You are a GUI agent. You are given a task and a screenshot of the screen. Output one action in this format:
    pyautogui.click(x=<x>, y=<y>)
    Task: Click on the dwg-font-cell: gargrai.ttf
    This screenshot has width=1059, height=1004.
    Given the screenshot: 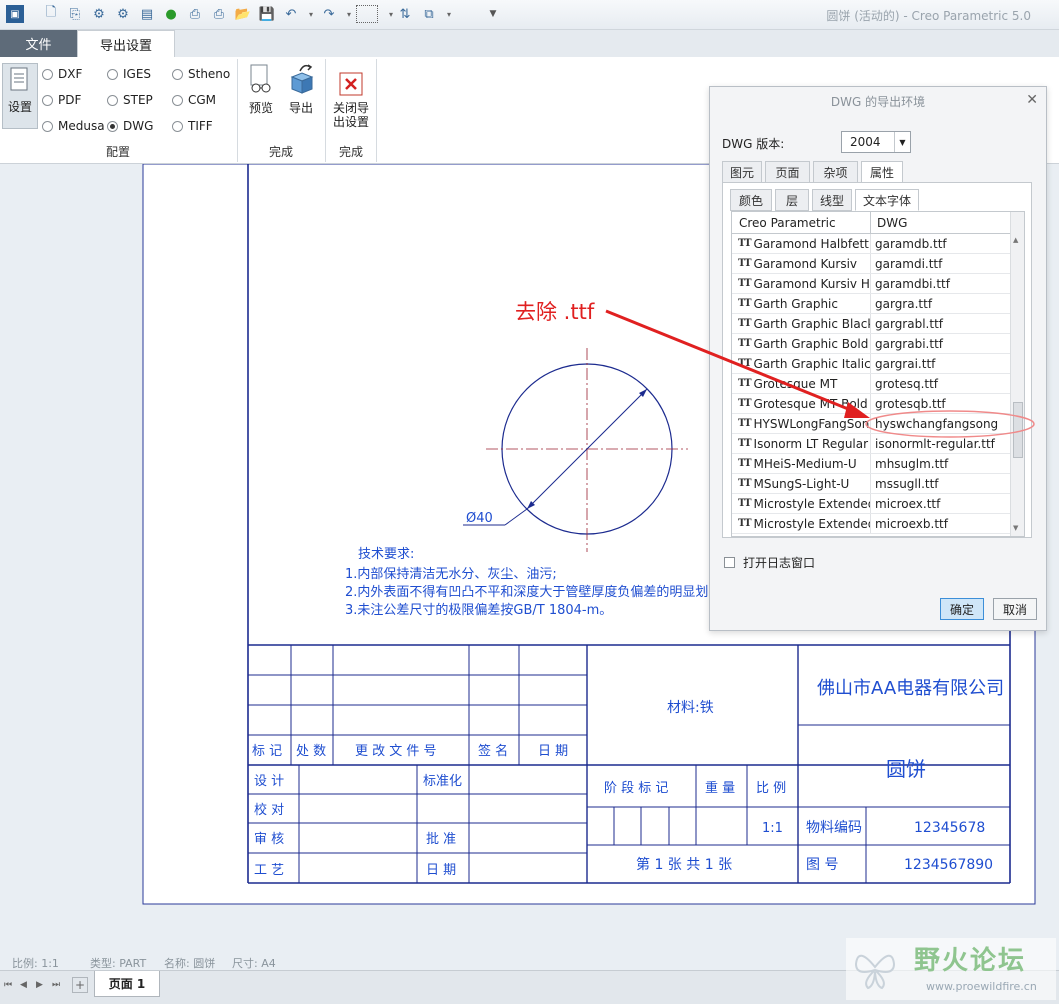 What is the action you would take?
    pyautogui.click(x=940, y=363)
    